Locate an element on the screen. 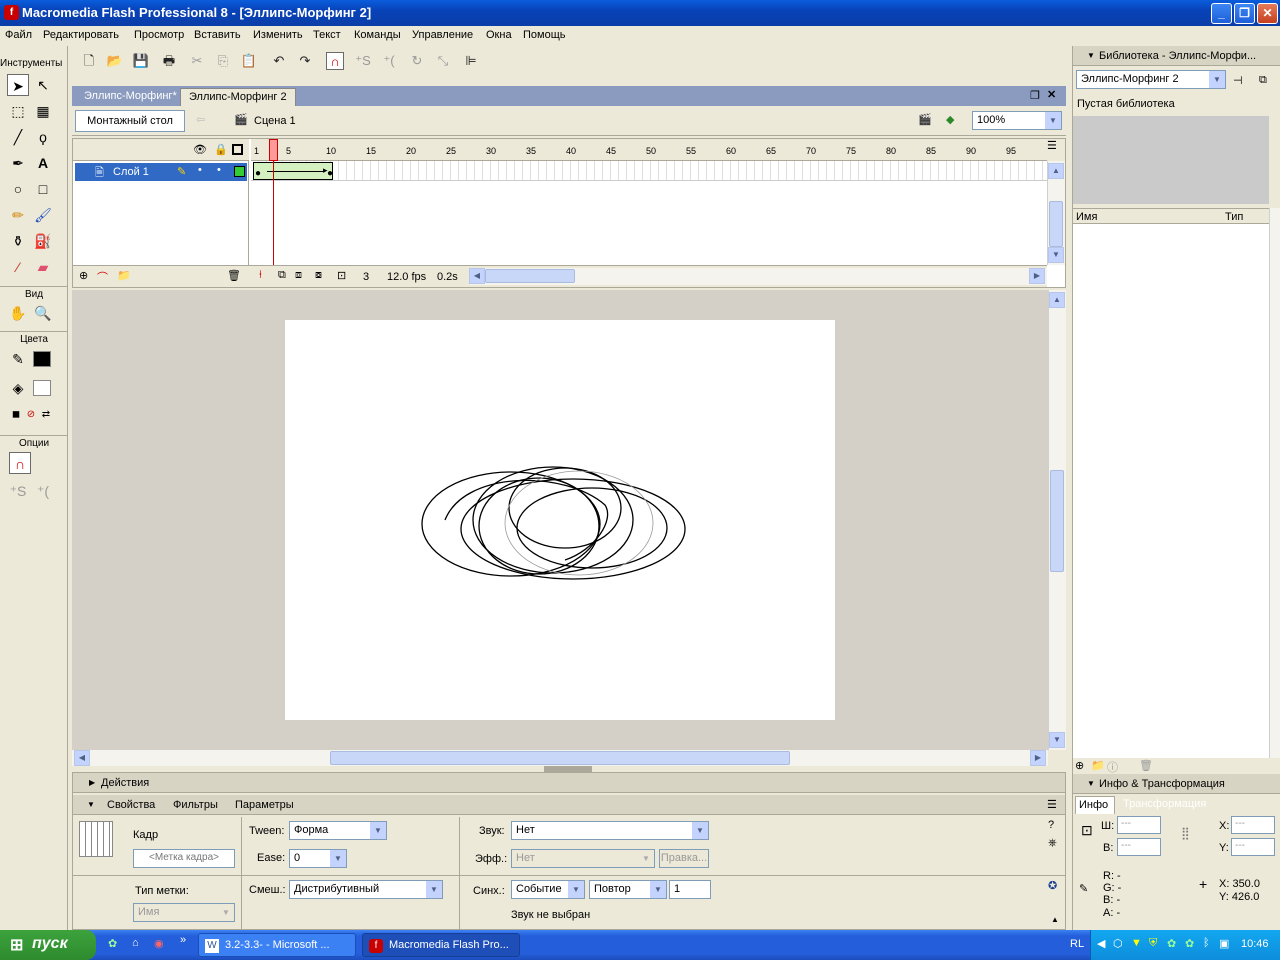 The image size is (1280, 960). eraser-tool-icon: ▰ is located at coordinates (43, 267).